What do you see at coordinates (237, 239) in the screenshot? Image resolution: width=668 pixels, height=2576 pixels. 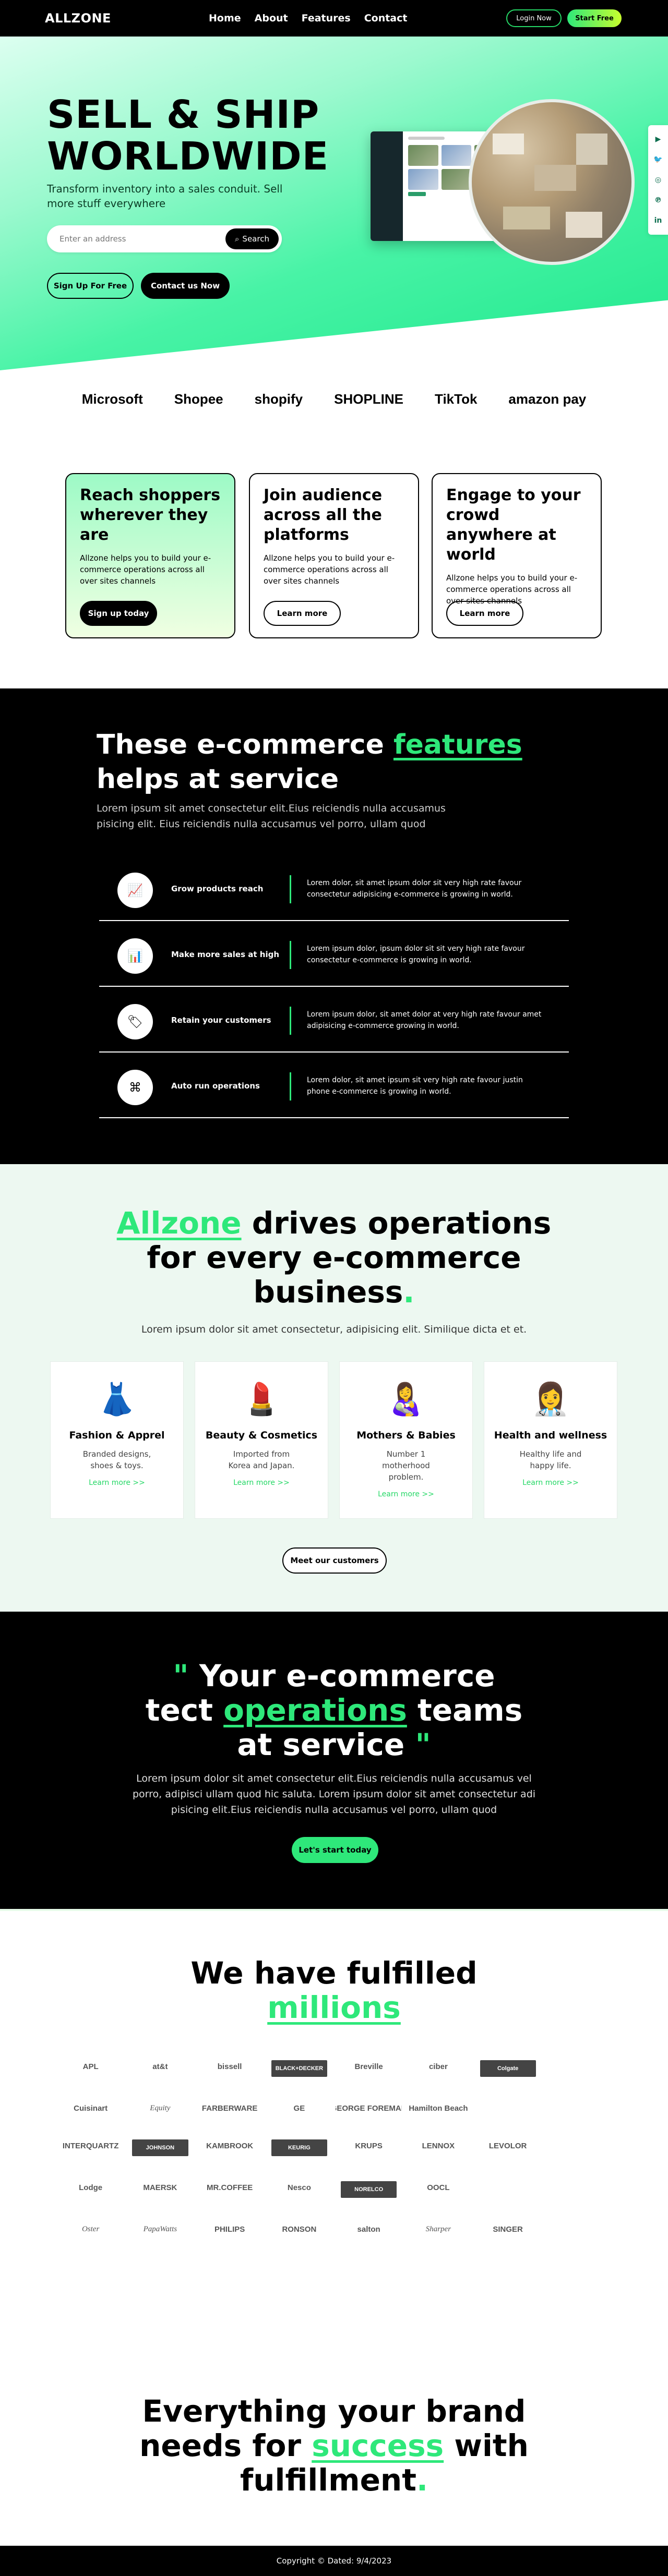 I see `search-icon: ⌕` at bounding box center [237, 239].